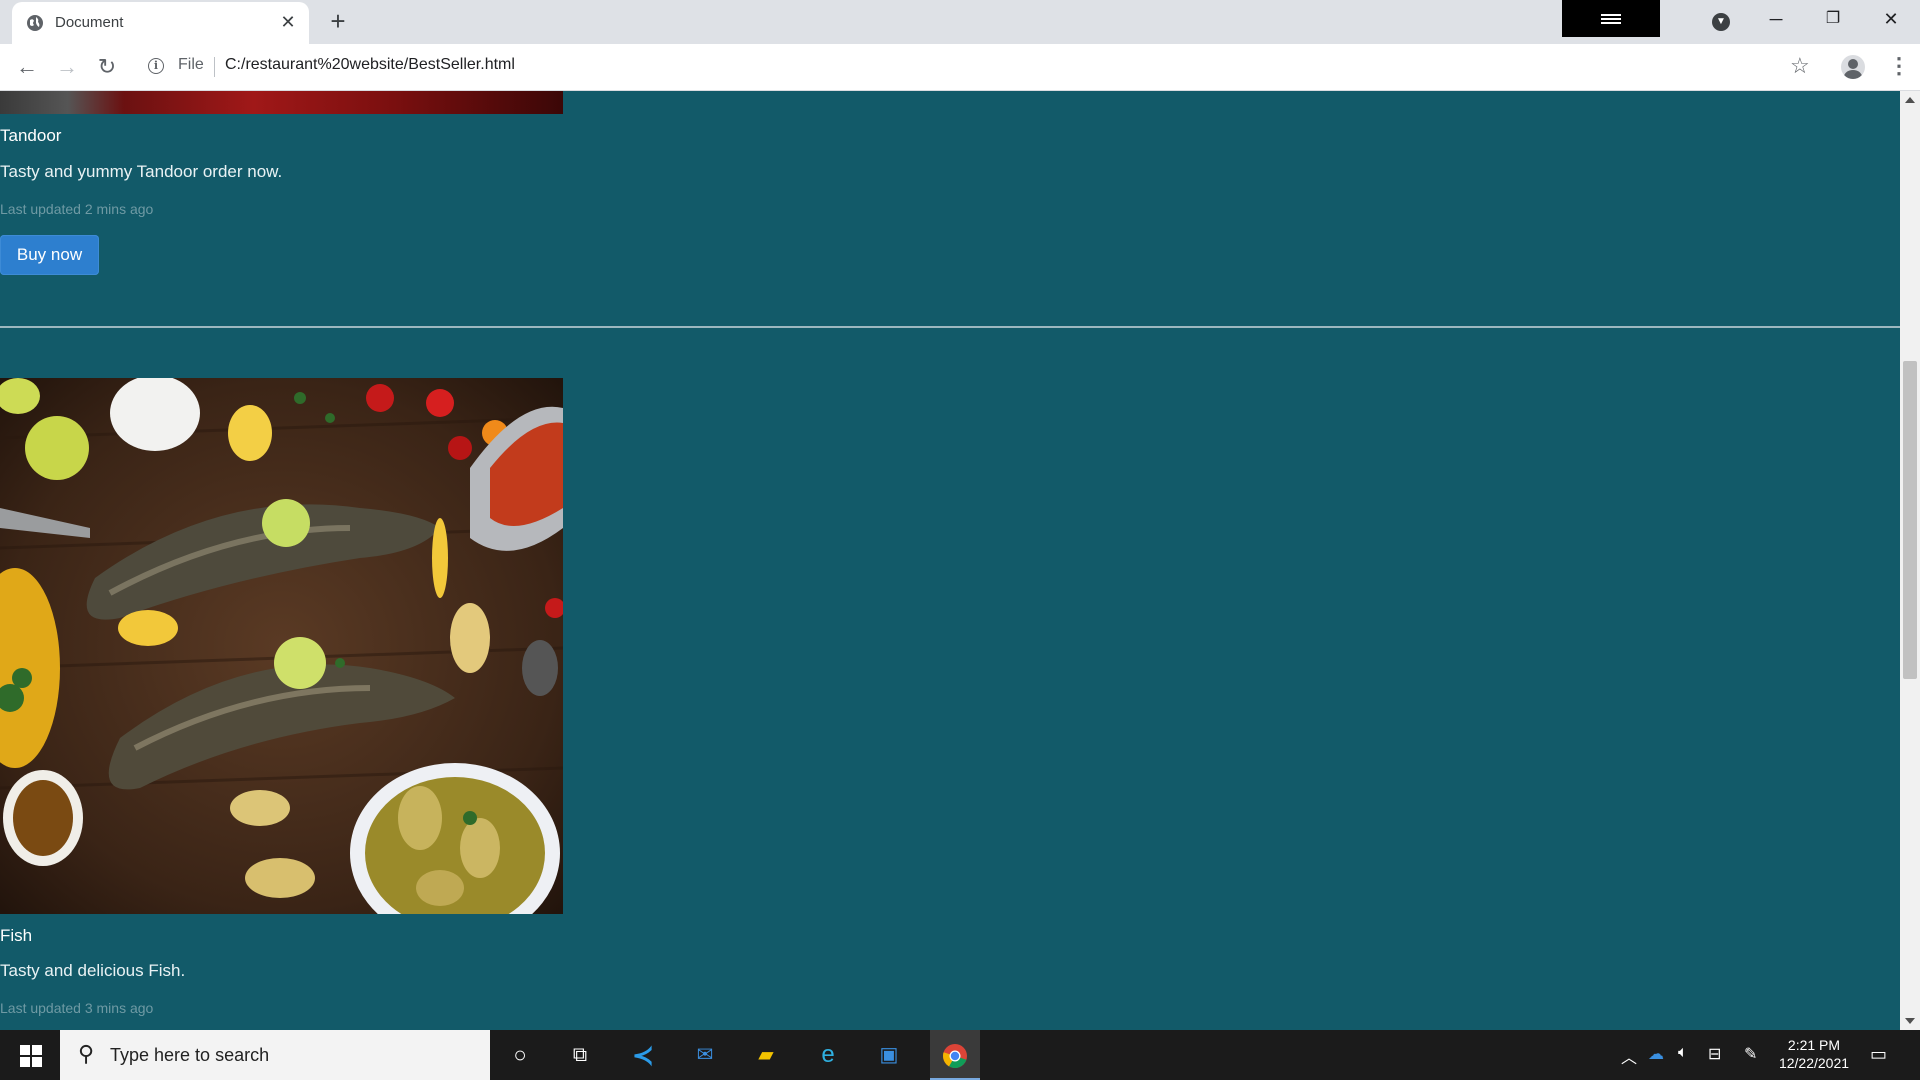  What do you see at coordinates (16, 935) in the screenshot?
I see `card-title-fish: Fish` at bounding box center [16, 935].